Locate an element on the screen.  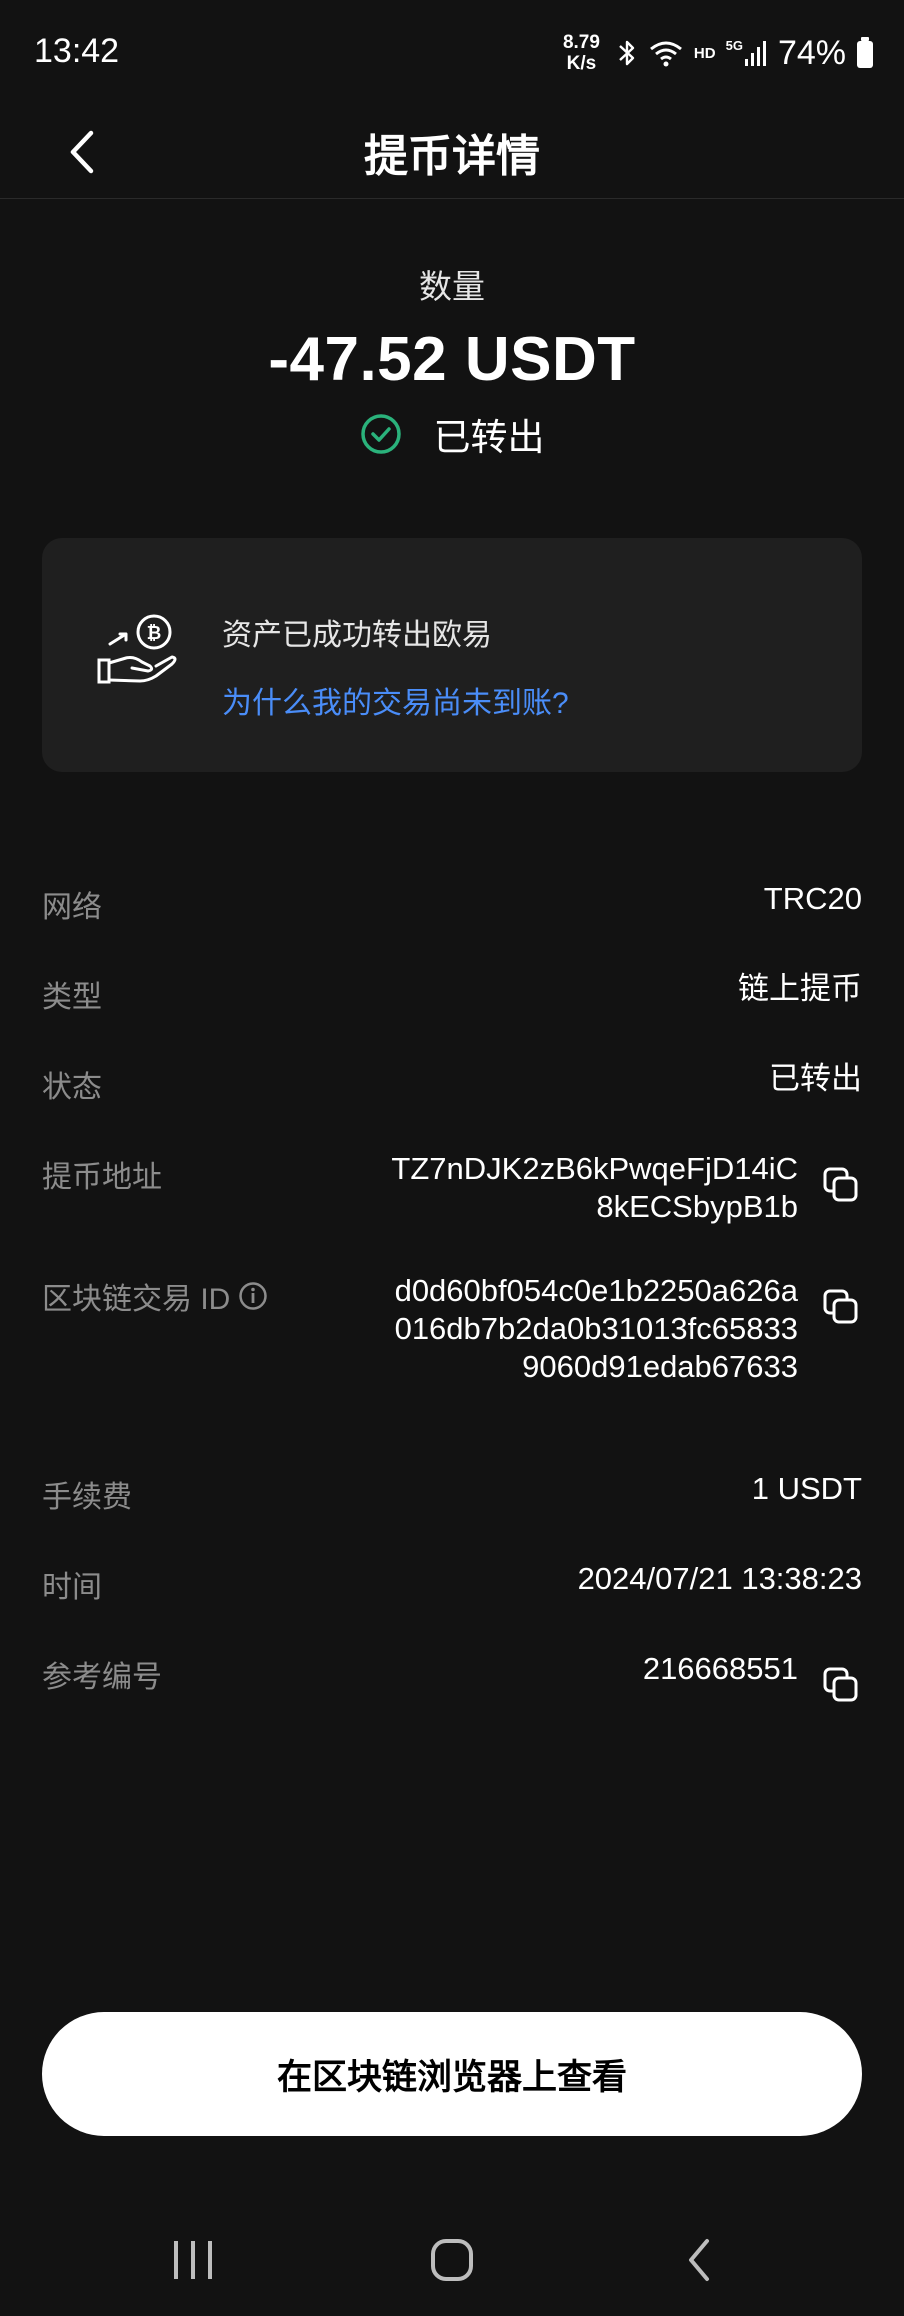
bluetooth-icon is located at coordinates (627, 53).